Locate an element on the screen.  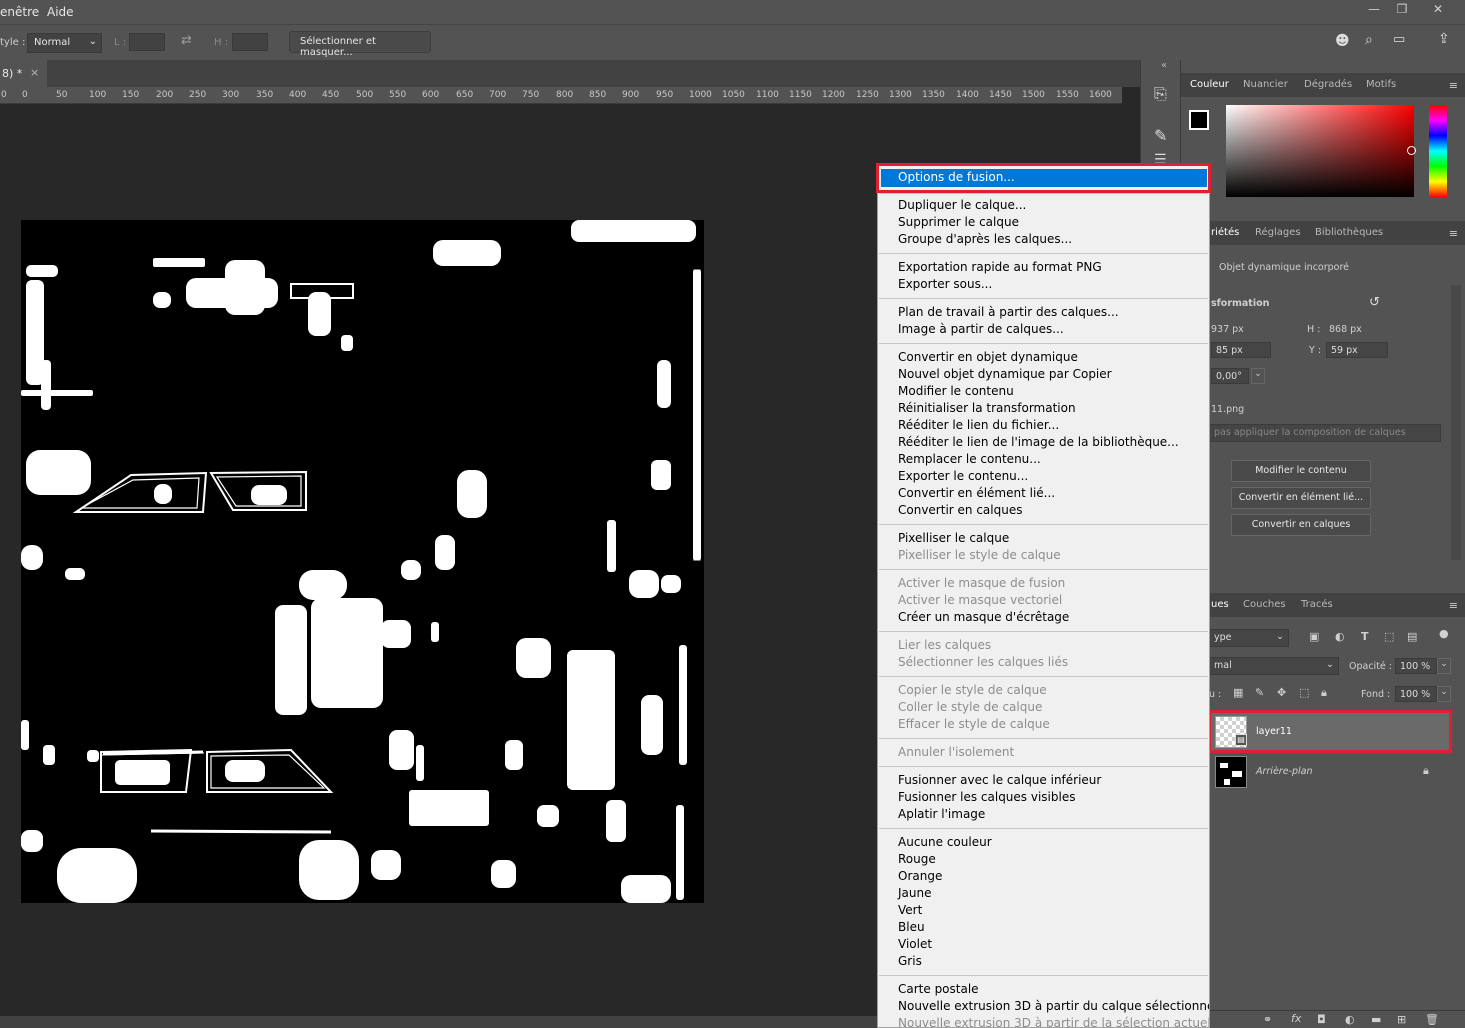
workspace-icon: ▭ is located at coordinates (1399, 39).